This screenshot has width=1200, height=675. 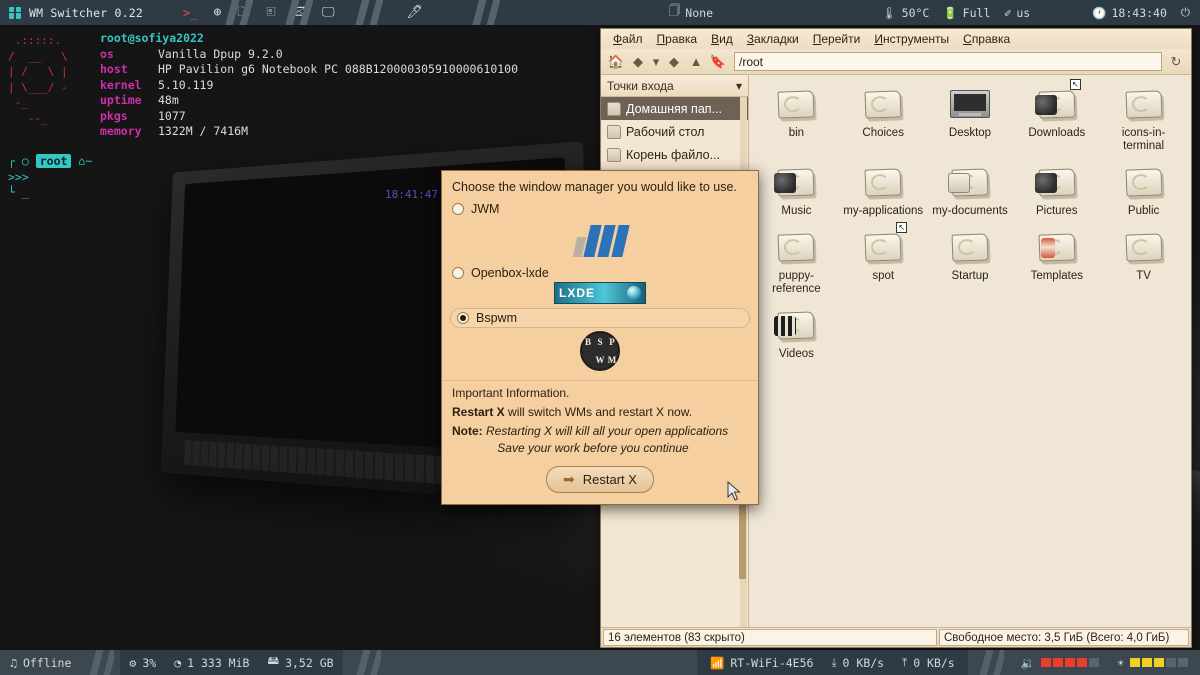 I want to click on menu-item-правка: Правка, so click(x=677, y=39).